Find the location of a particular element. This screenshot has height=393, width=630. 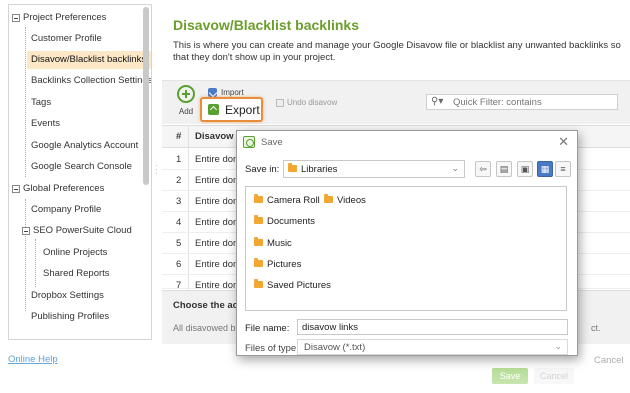

undo-disavow-button: Undo disavow is located at coordinates (306, 102).